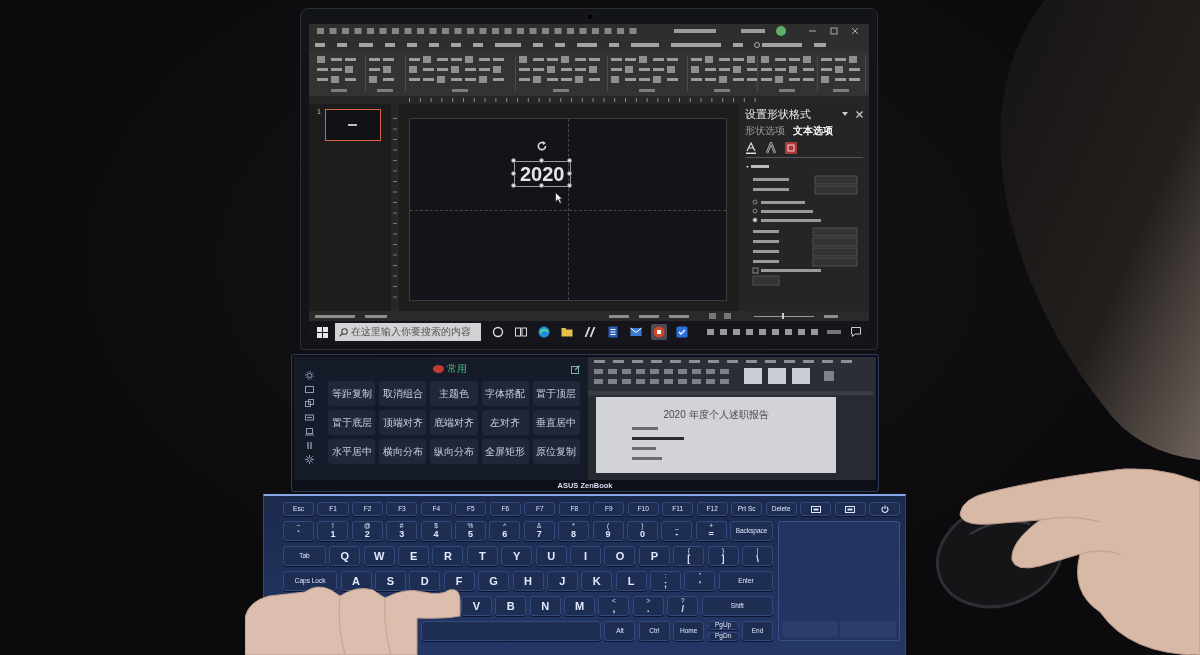  Describe the element at coordinates (580, 606) in the screenshot. I see `keyboard-key: M` at that location.